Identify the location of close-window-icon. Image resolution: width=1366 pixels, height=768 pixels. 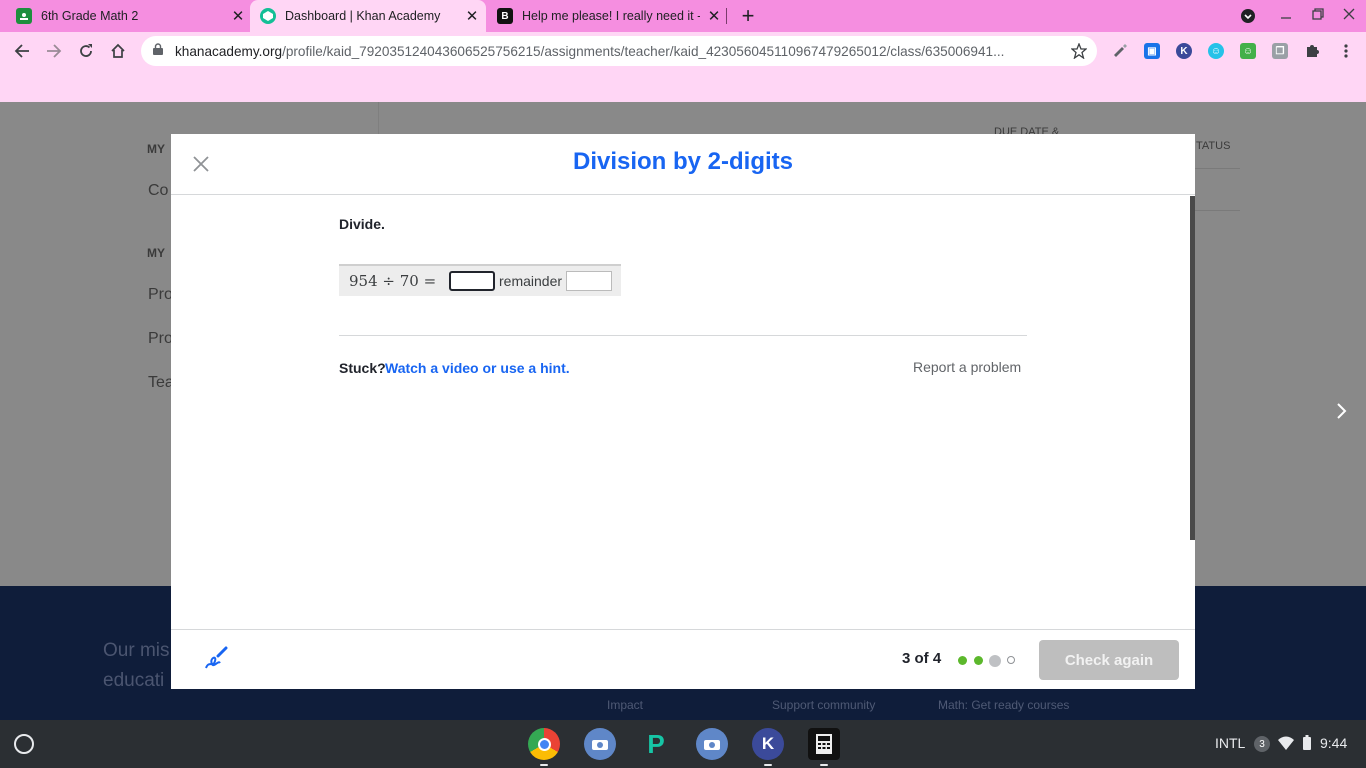
(1349, 16).